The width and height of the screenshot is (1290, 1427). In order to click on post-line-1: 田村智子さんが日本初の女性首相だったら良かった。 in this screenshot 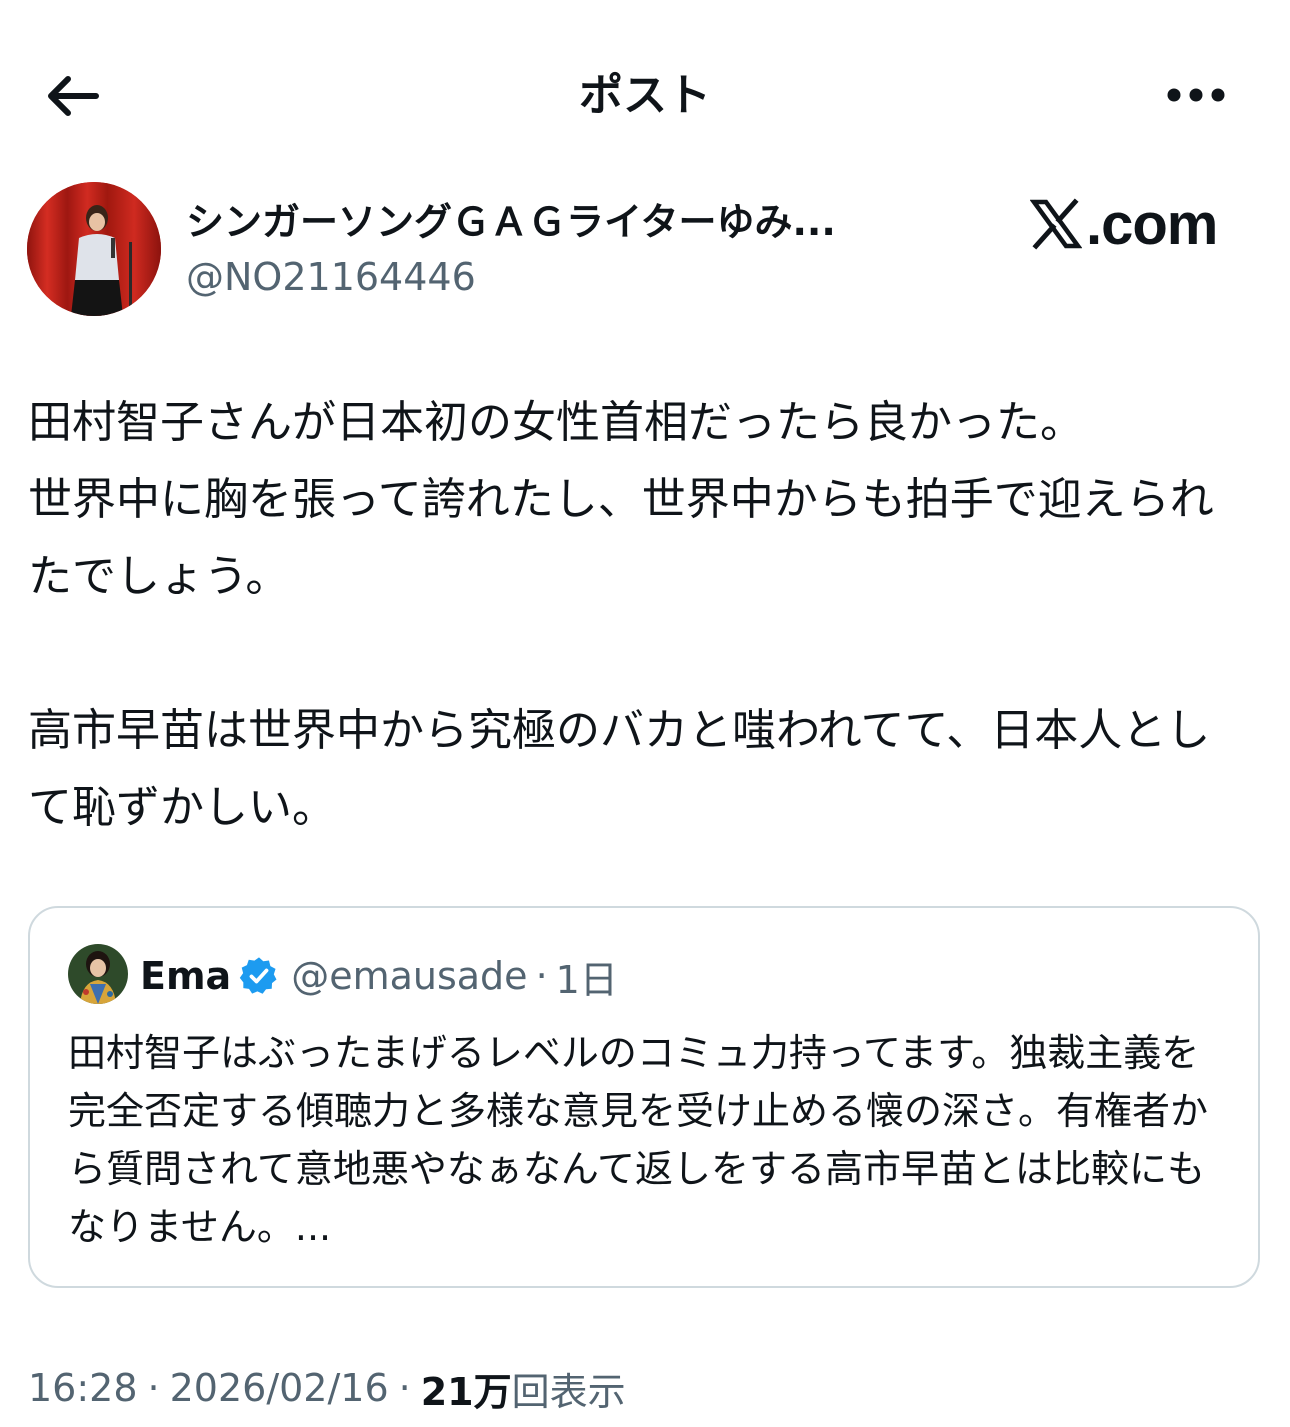, I will do `click(556, 422)`.